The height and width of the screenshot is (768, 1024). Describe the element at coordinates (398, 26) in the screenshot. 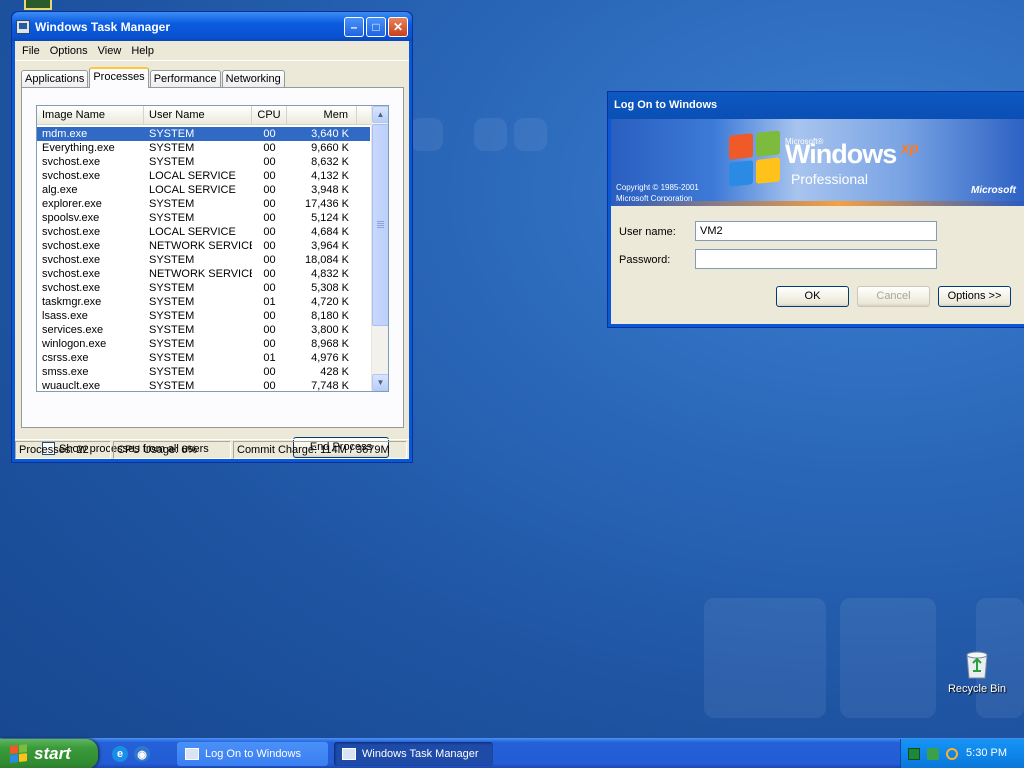

I see `close-button: ✕` at that location.